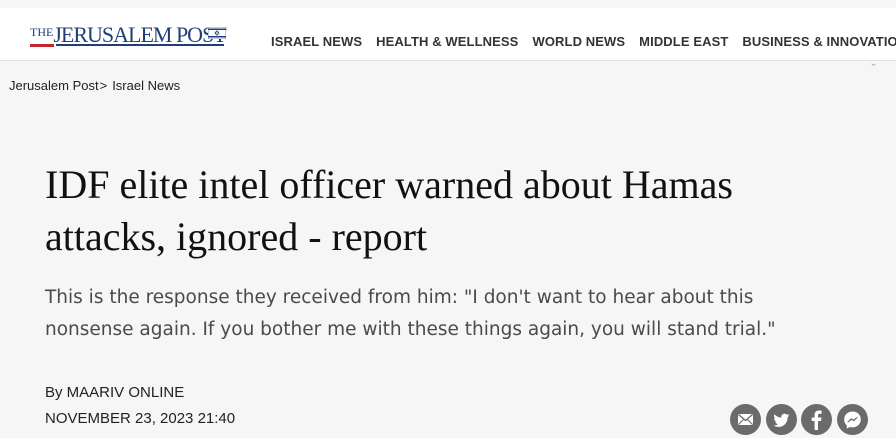 The width and height of the screenshot is (896, 438). Describe the element at coordinates (54, 85) in the screenshot. I see `breadcrumb-home: Jerusalem Post` at that location.